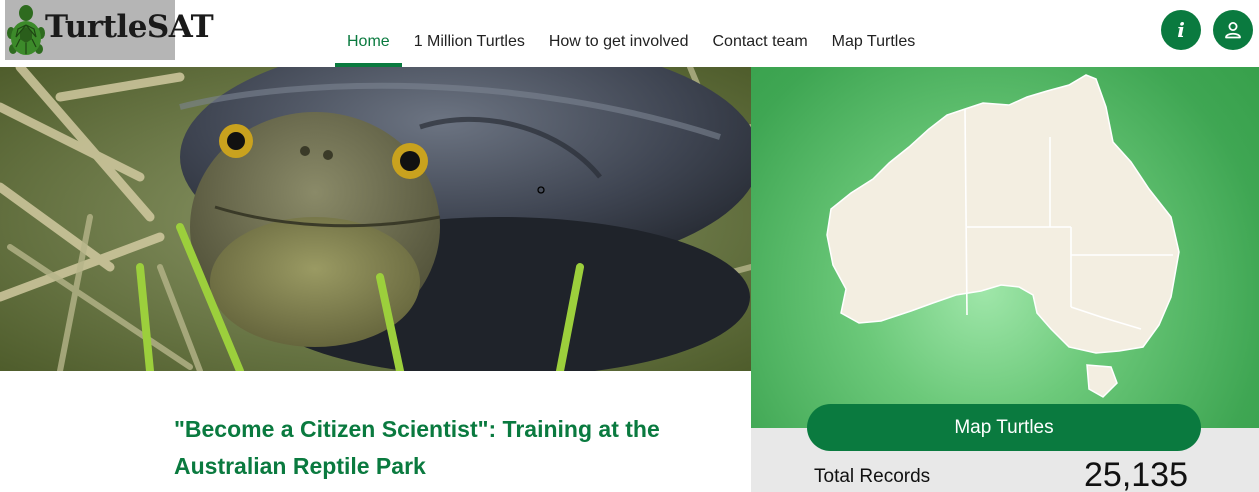 This screenshot has width=1259, height=492. What do you see at coordinates (874, 33) in the screenshot?
I see `nav-item-map-turtles: Map Turtles` at bounding box center [874, 33].